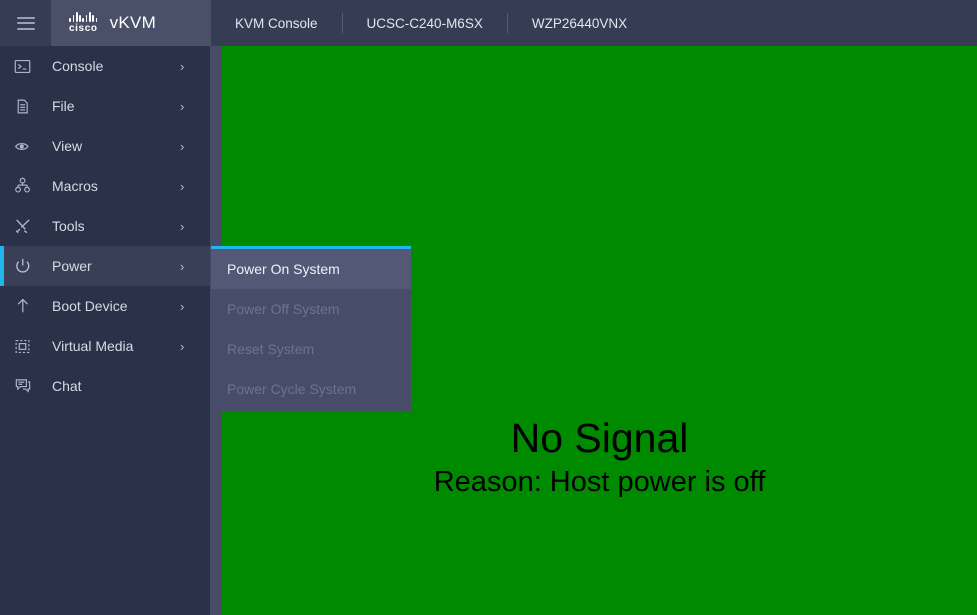  Describe the element at coordinates (27, 386) in the screenshot. I see `chat-icon` at that location.